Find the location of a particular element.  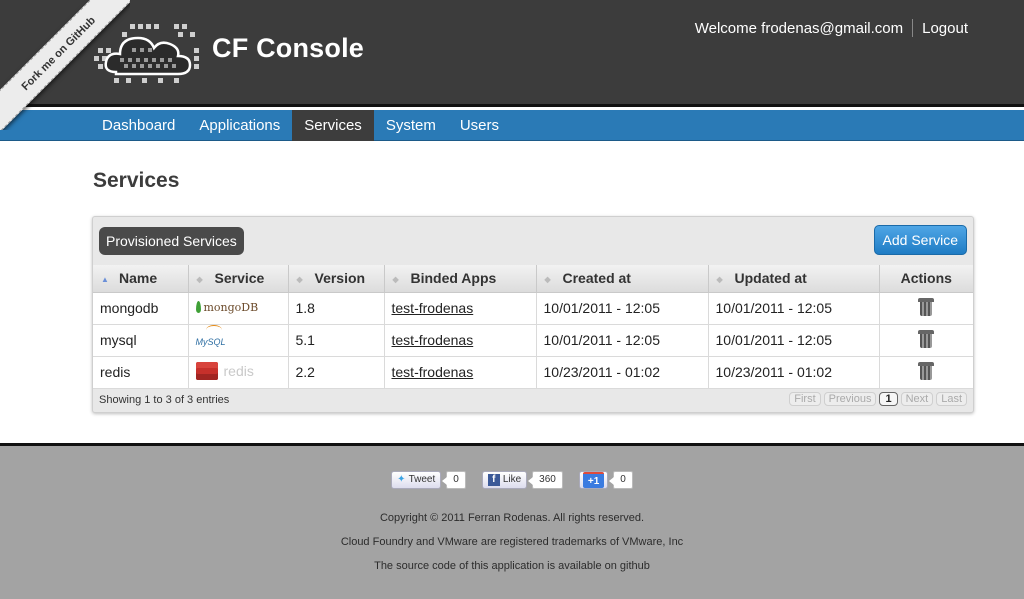

tweet-button: ✦ Tweet is located at coordinates (416, 480).